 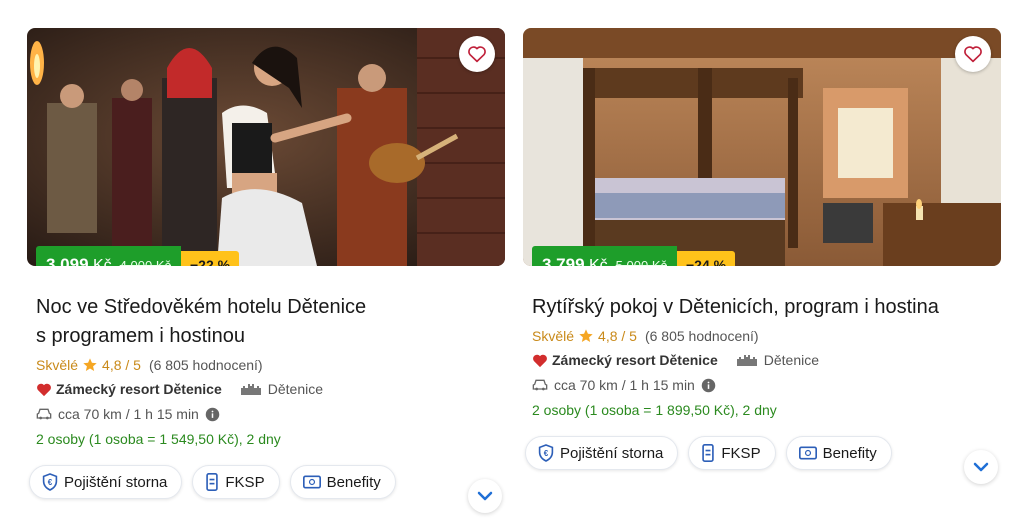 I want to click on original-price: 5 000 Kč, so click(x=641, y=262).